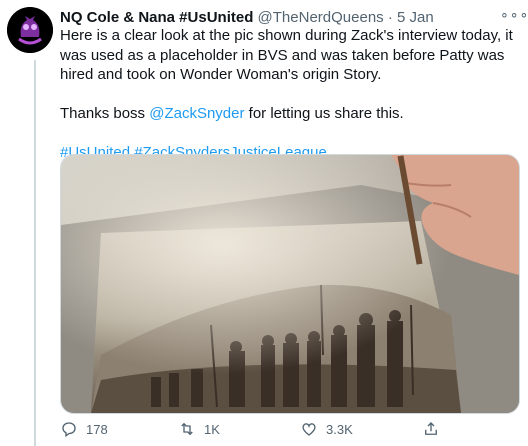 This screenshot has height=446, width=528. Describe the element at coordinates (199, 429) in the screenshot. I see `retweet-button: 1K` at that location.